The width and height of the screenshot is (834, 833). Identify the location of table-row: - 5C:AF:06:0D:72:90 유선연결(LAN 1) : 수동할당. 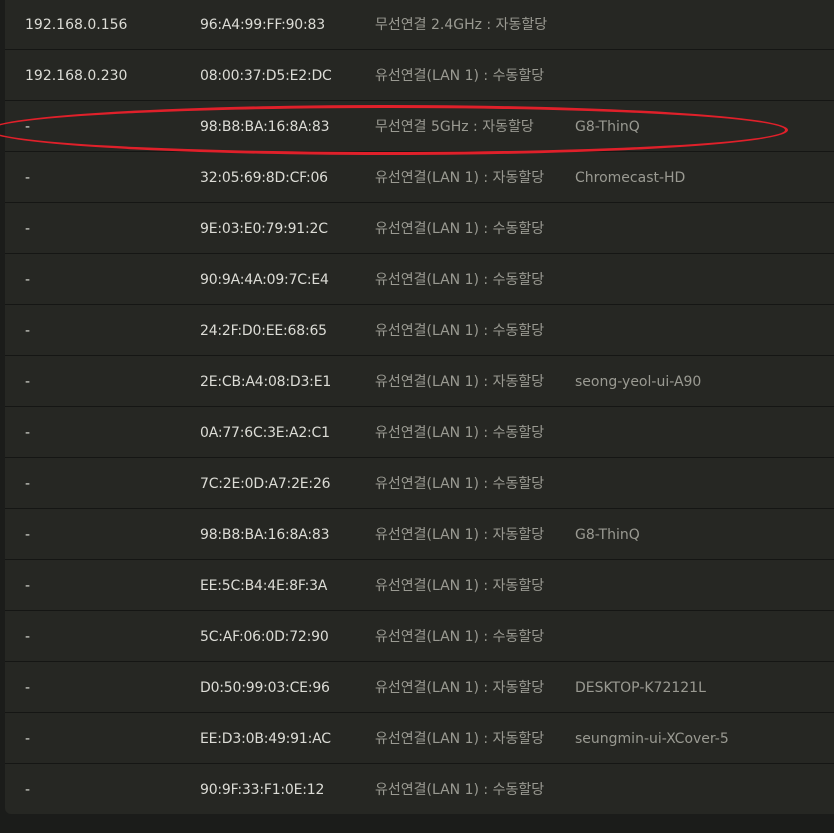
(419, 637).